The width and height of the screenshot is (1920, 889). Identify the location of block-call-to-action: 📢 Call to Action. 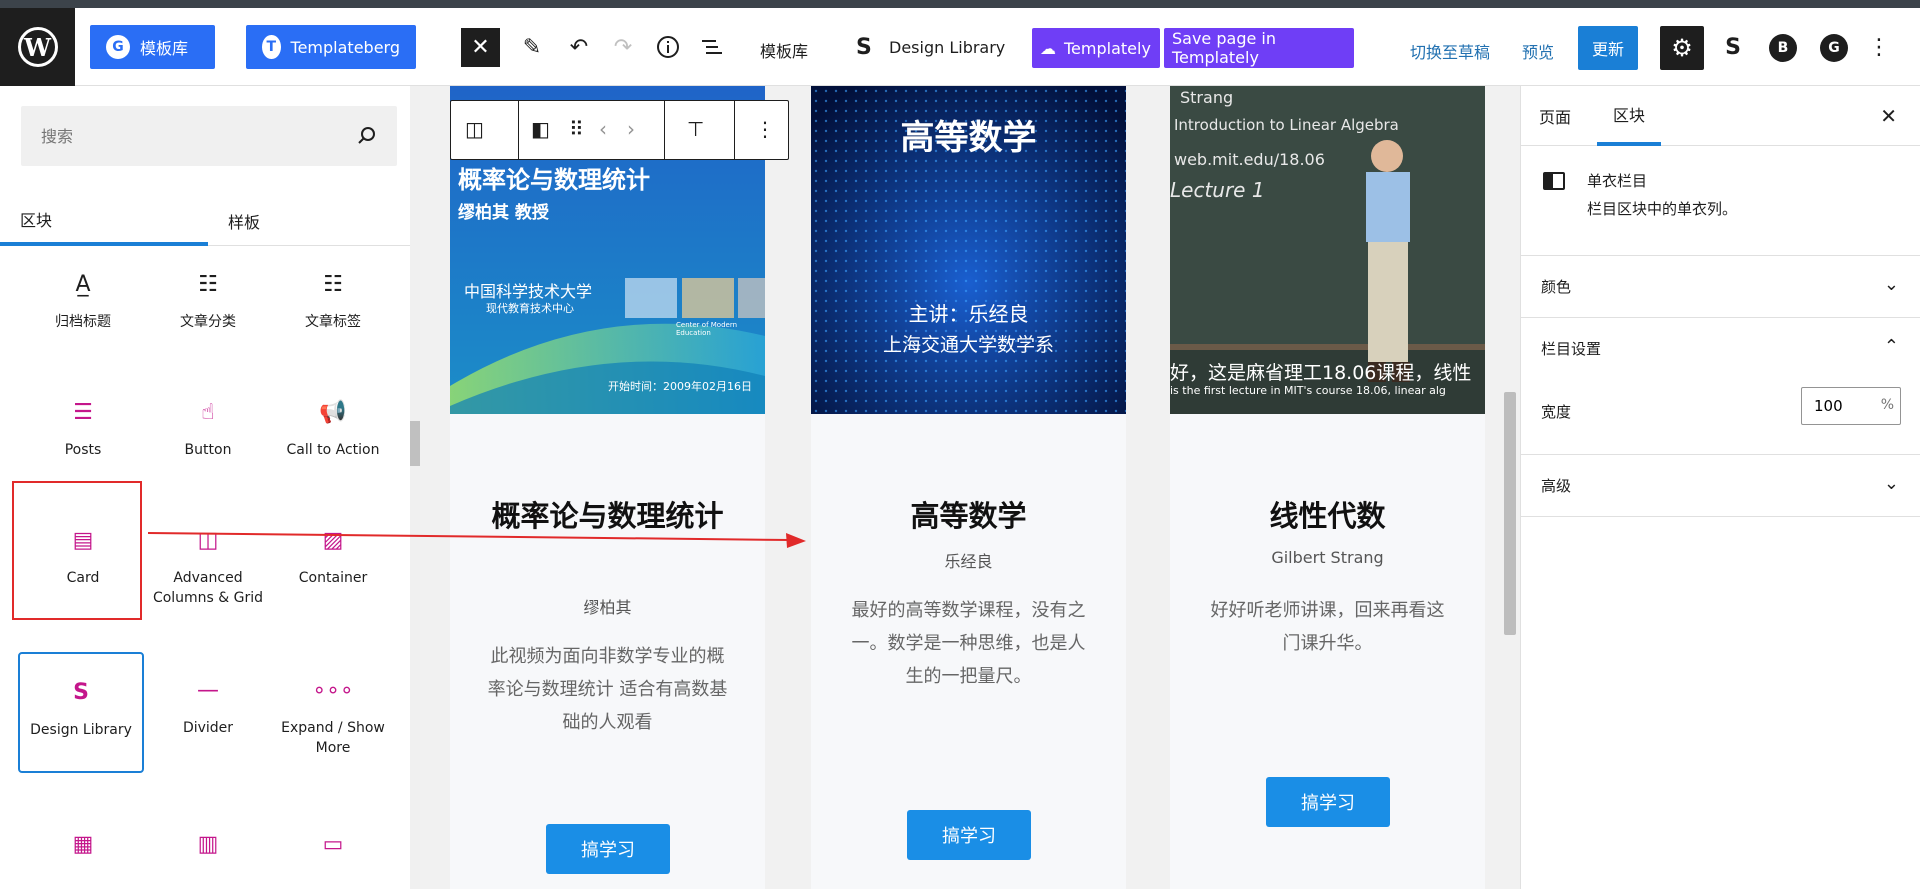
(333, 429).